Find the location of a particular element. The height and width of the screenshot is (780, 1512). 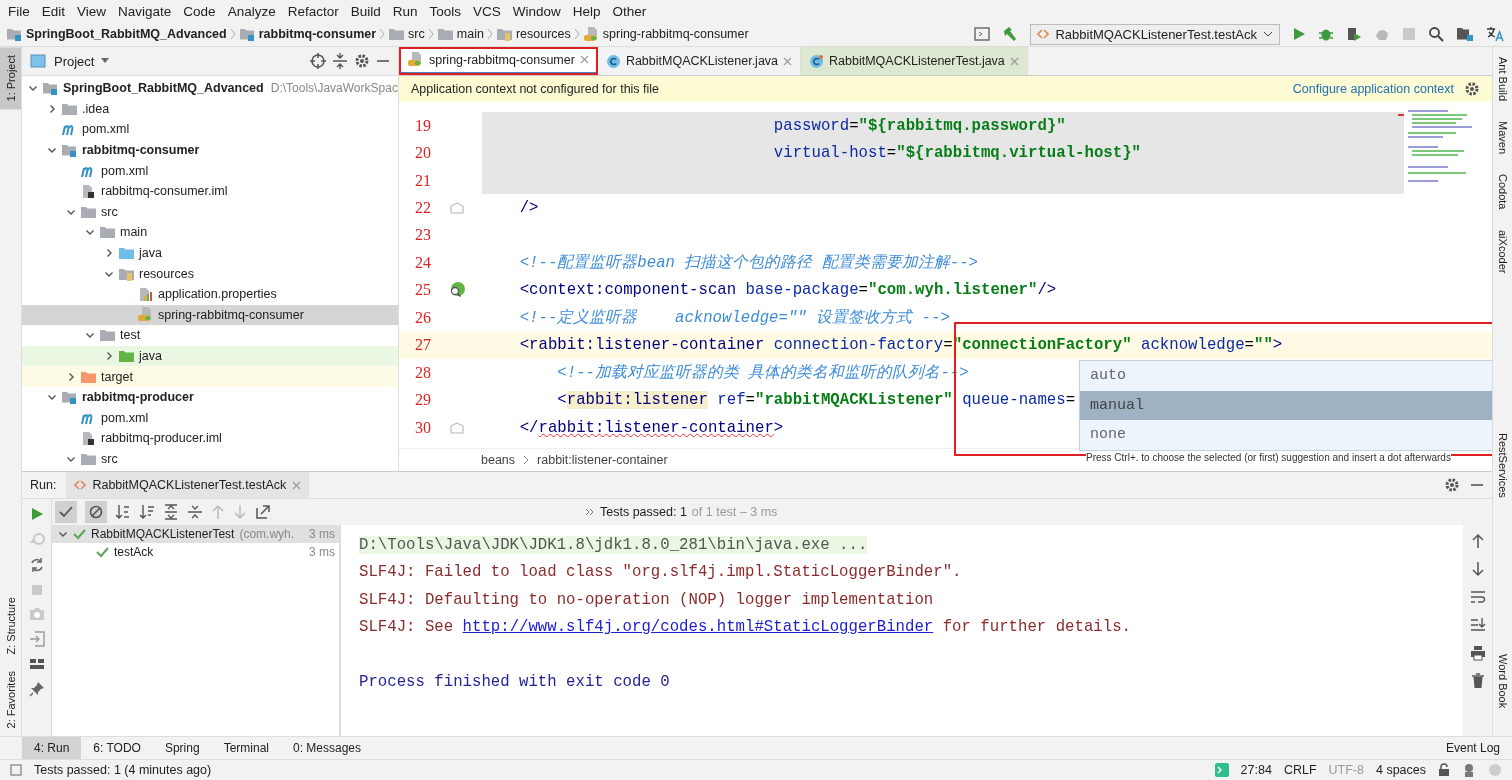

tree-row: target is located at coordinates (210, 376).